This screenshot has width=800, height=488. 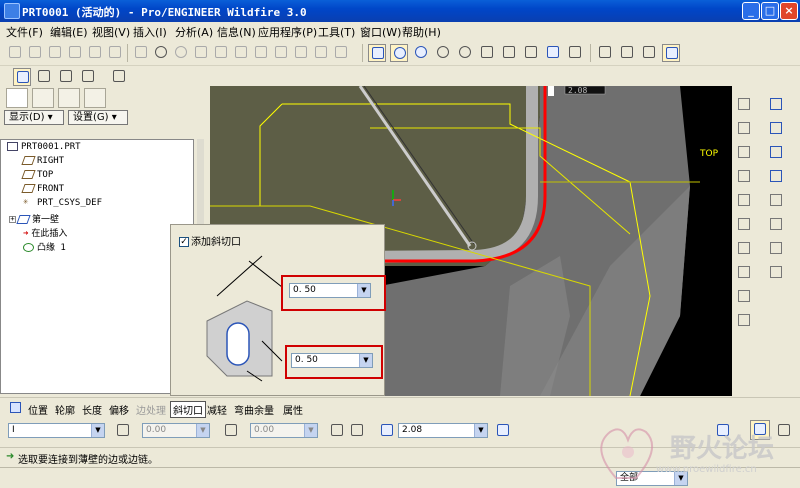 I want to click on tree-item-csys: ✳ PRT_CSYS_DEF, so click(x=62, y=203).